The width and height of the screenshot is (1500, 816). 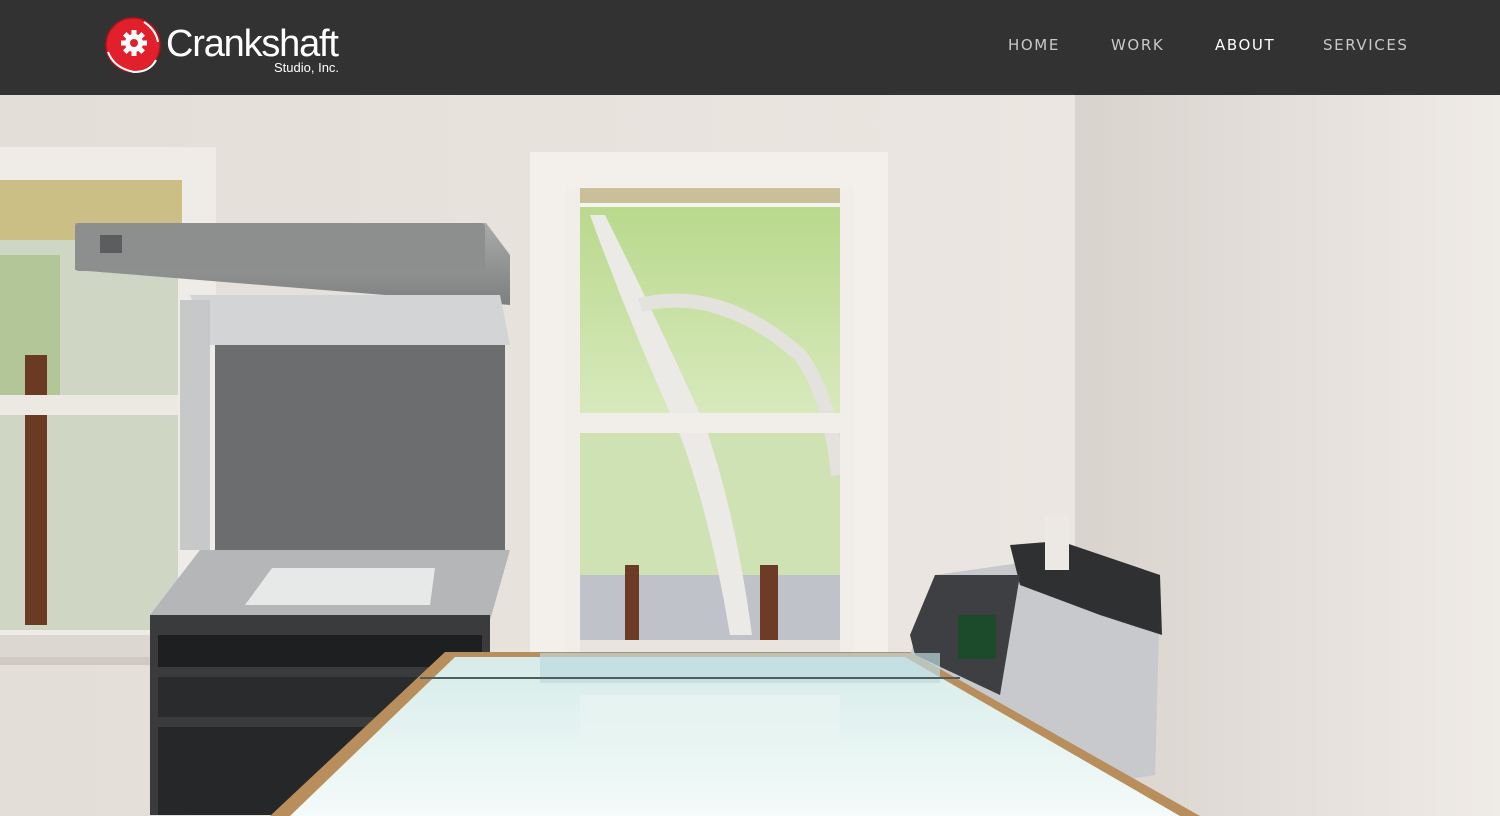 What do you see at coordinates (1034, 45) in the screenshot?
I see `nav-home: HOME` at bounding box center [1034, 45].